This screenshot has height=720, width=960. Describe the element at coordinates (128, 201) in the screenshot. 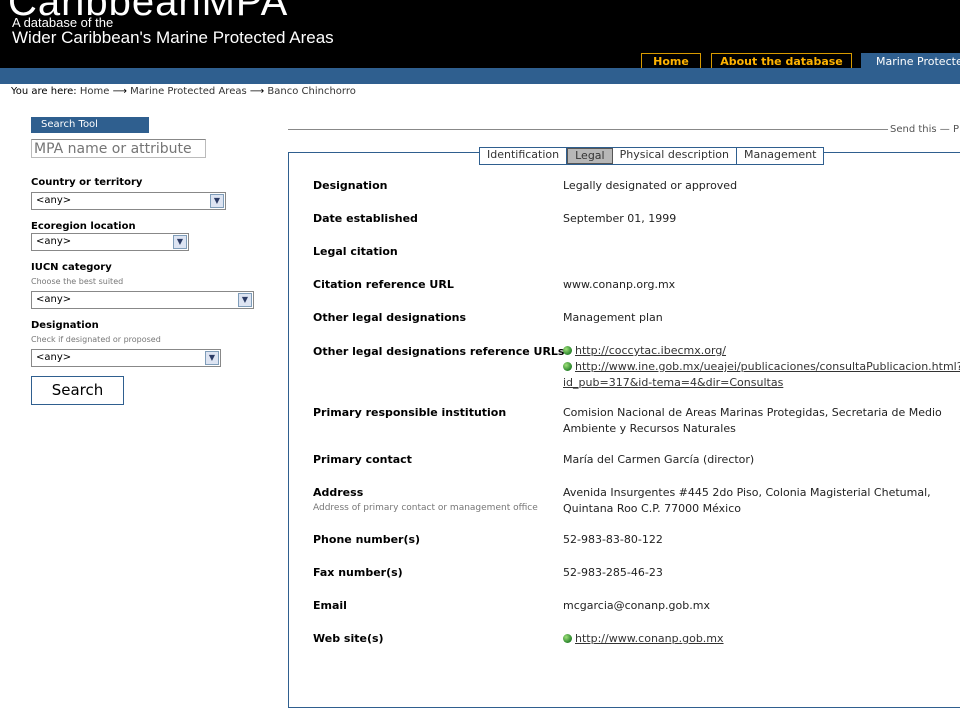

I see `country-select: <any> ▼` at that location.